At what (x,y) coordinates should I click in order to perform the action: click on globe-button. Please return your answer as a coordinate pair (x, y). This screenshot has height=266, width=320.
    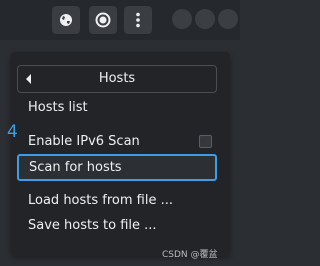
    Looking at the image, I should click on (66, 20).